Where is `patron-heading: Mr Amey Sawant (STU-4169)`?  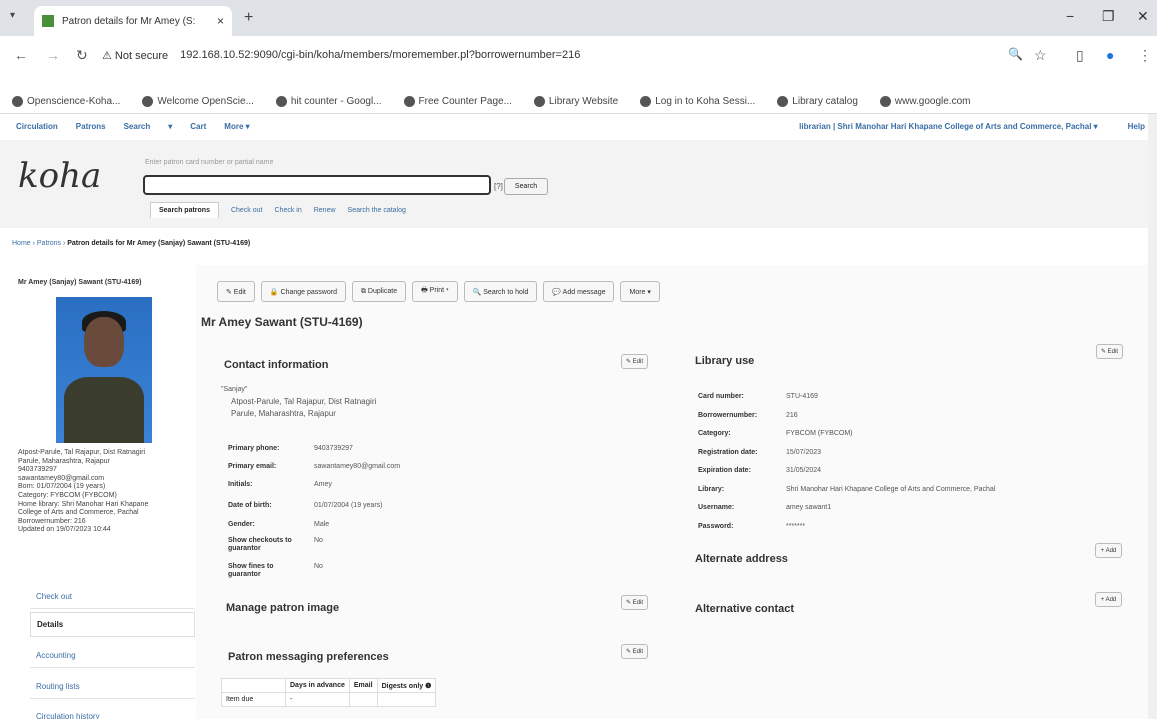 patron-heading: Mr Amey Sawant (STU-4169) is located at coordinates (282, 322).